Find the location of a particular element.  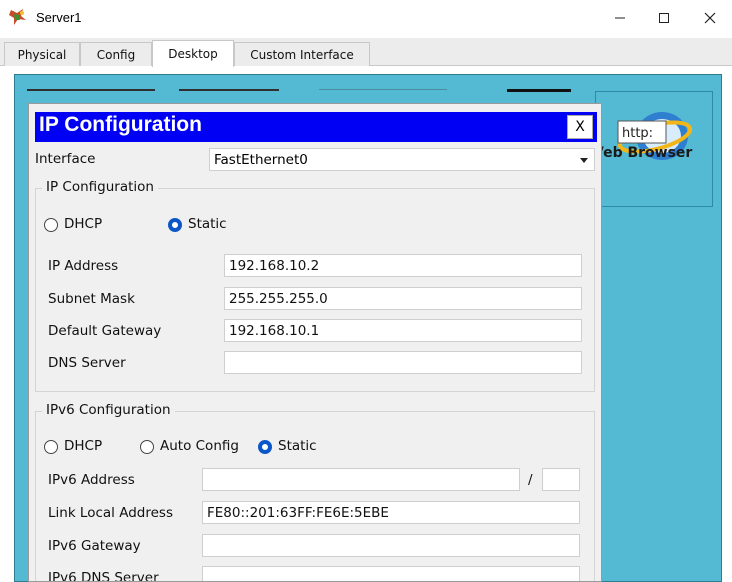

ipv6-static-label: Static is located at coordinates (297, 446).